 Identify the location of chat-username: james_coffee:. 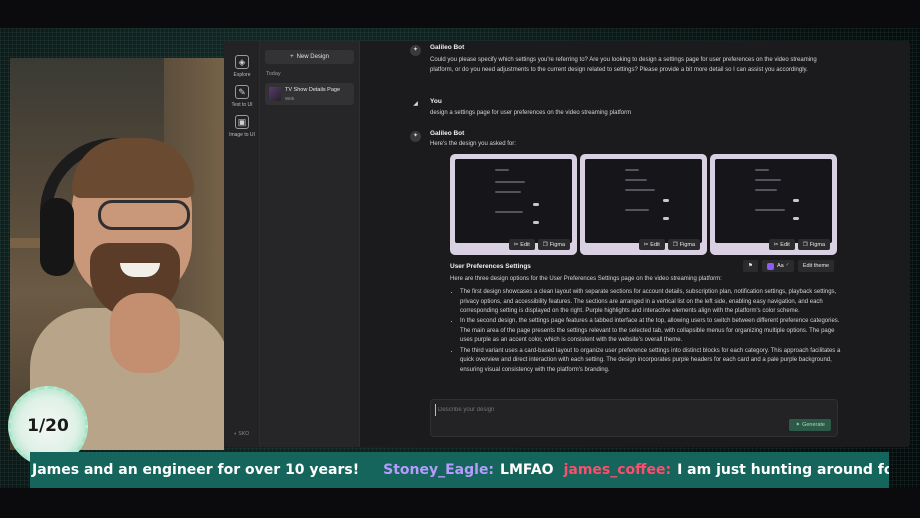
(617, 470).